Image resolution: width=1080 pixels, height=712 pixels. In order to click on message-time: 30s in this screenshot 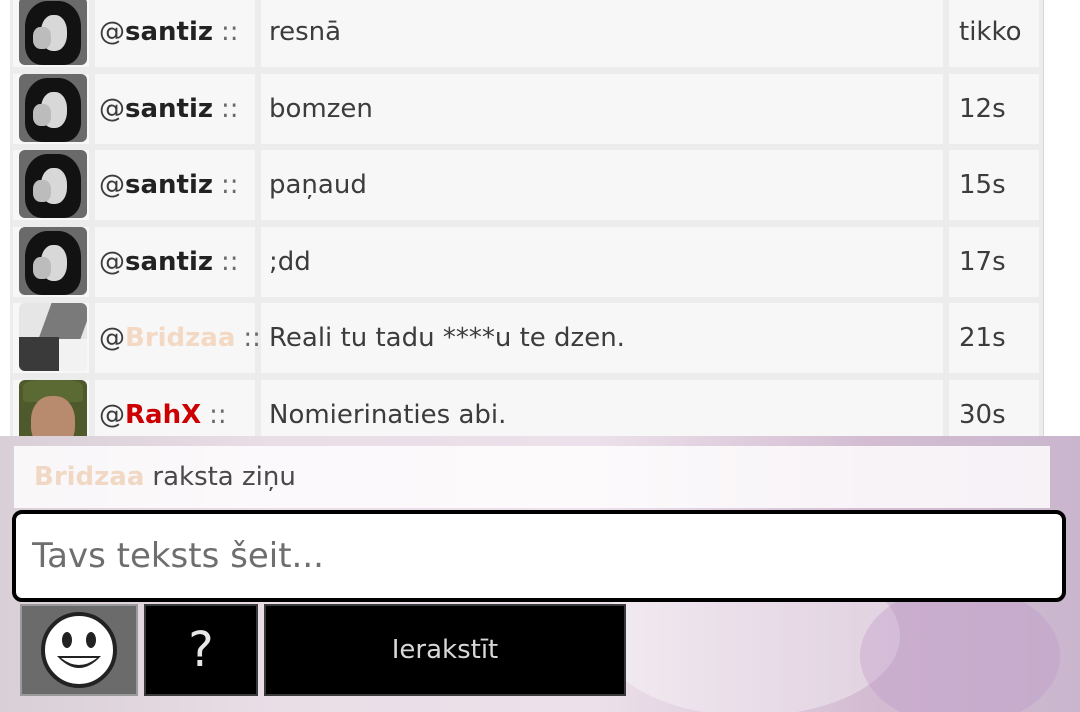, I will do `click(994, 407)`.